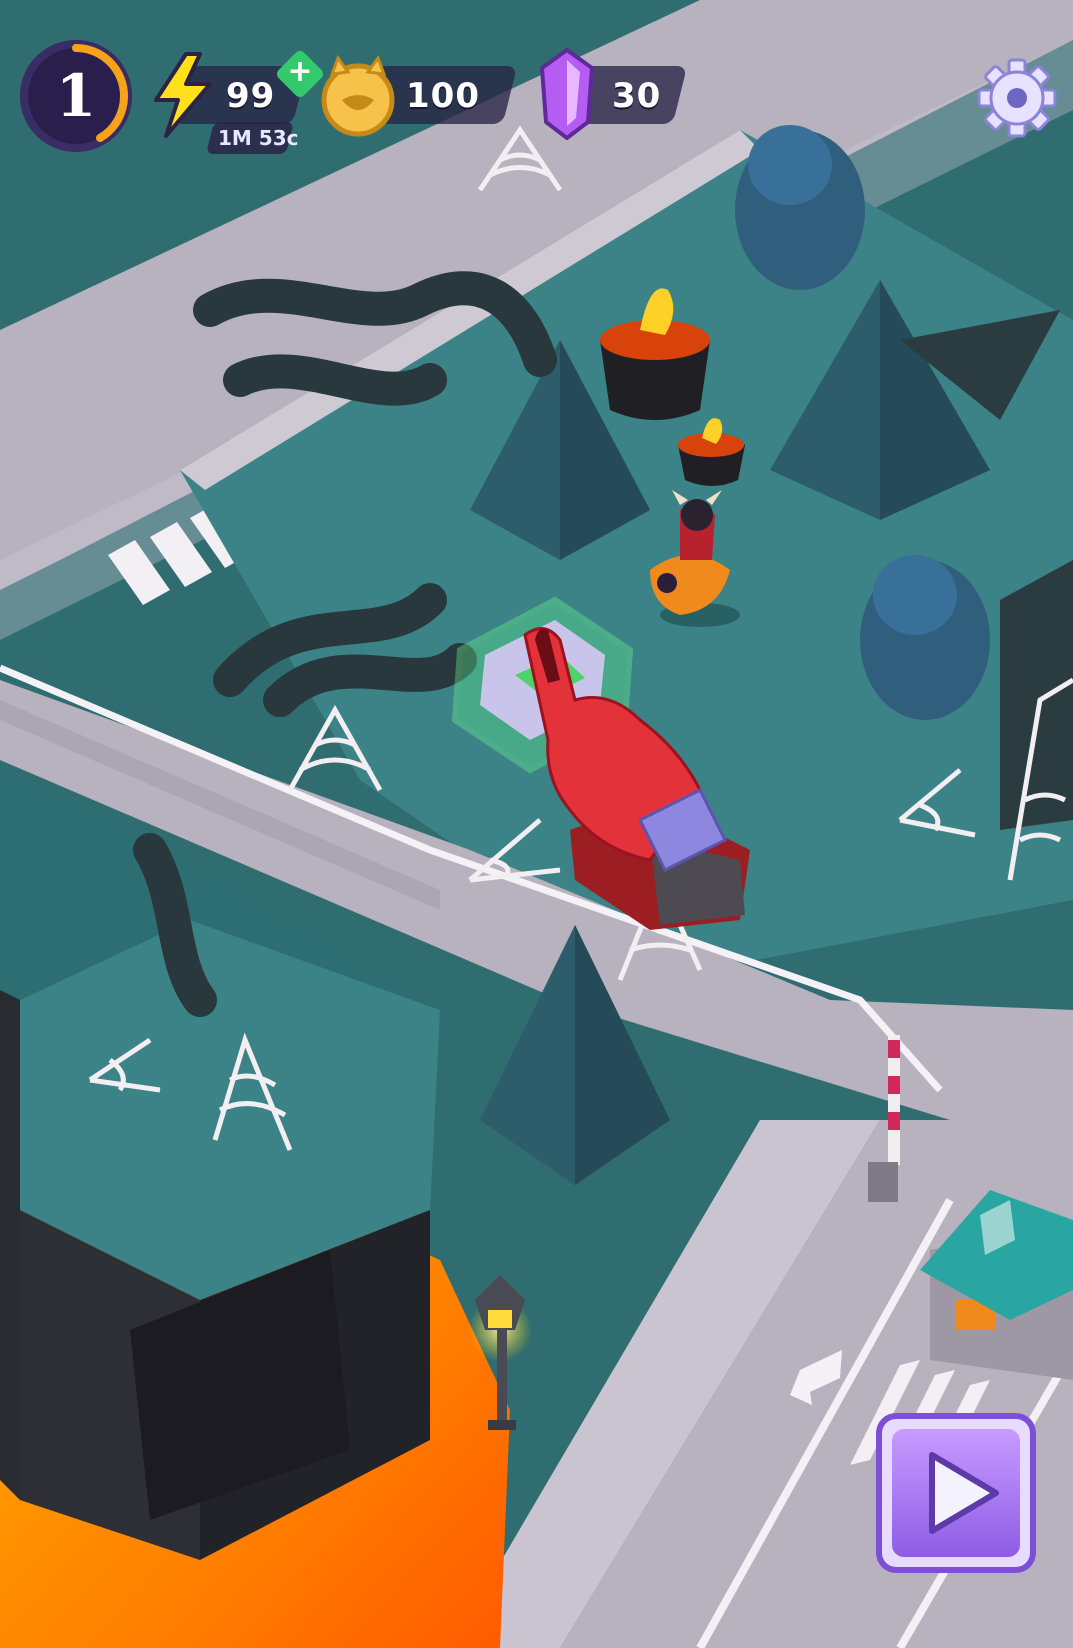 The width and height of the screenshot is (1073, 1648). What do you see at coordinates (443, 96) in the screenshot?
I see `coins-value: 100` at bounding box center [443, 96].